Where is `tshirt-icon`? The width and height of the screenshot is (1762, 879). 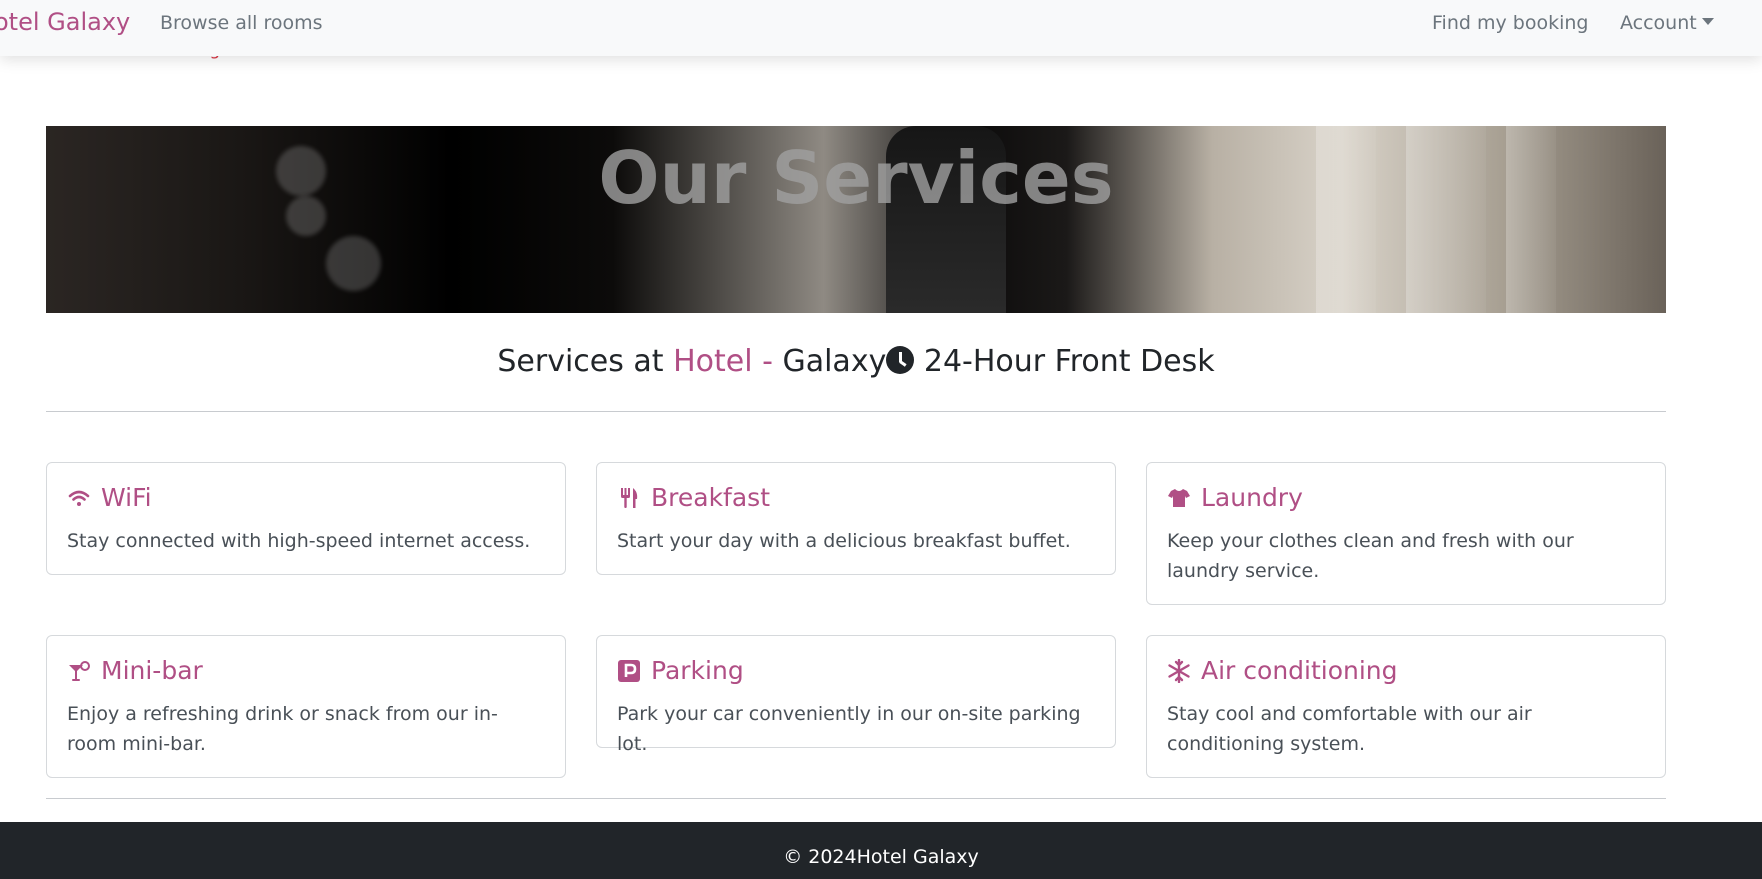 tshirt-icon is located at coordinates (1179, 498).